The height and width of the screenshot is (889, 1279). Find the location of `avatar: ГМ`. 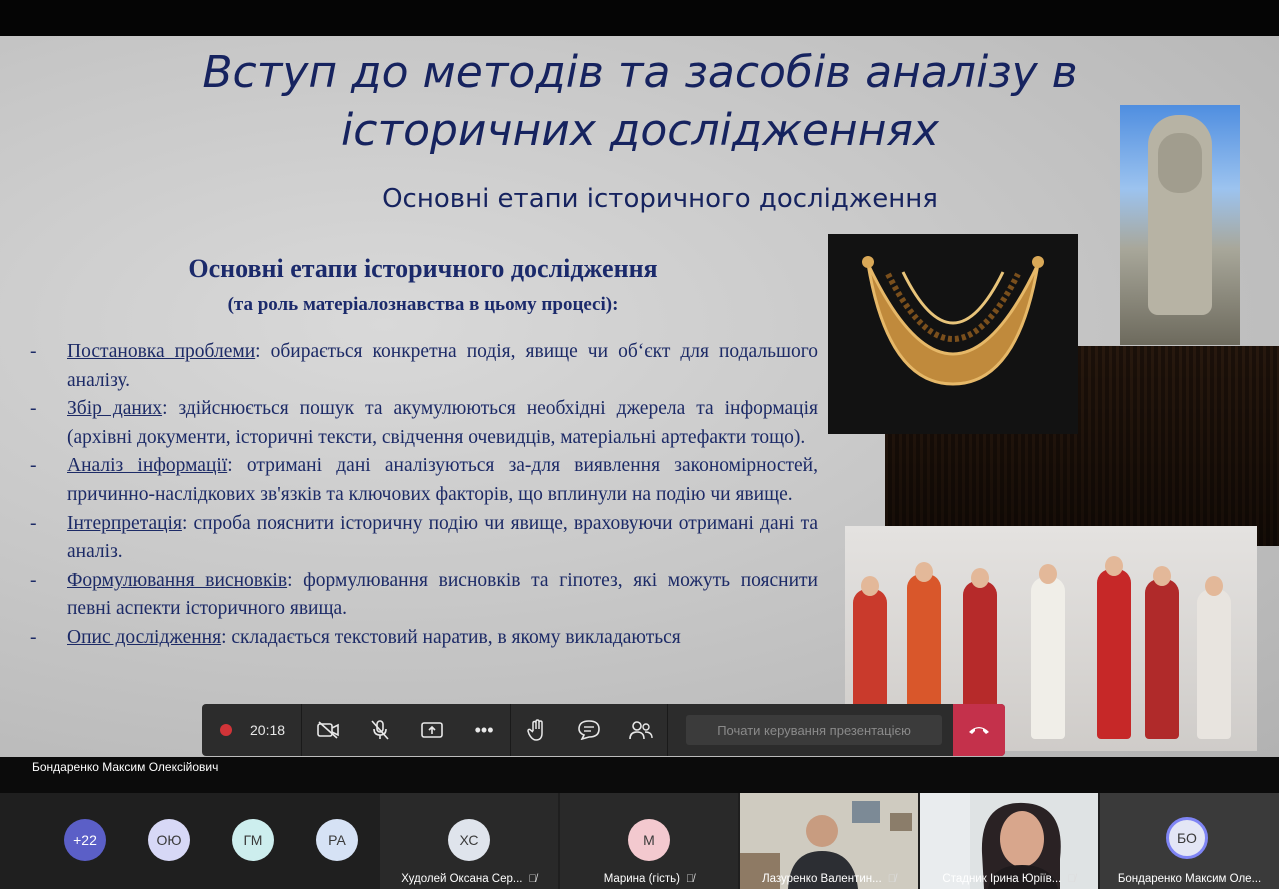

avatar: ГМ is located at coordinates (253, 840).